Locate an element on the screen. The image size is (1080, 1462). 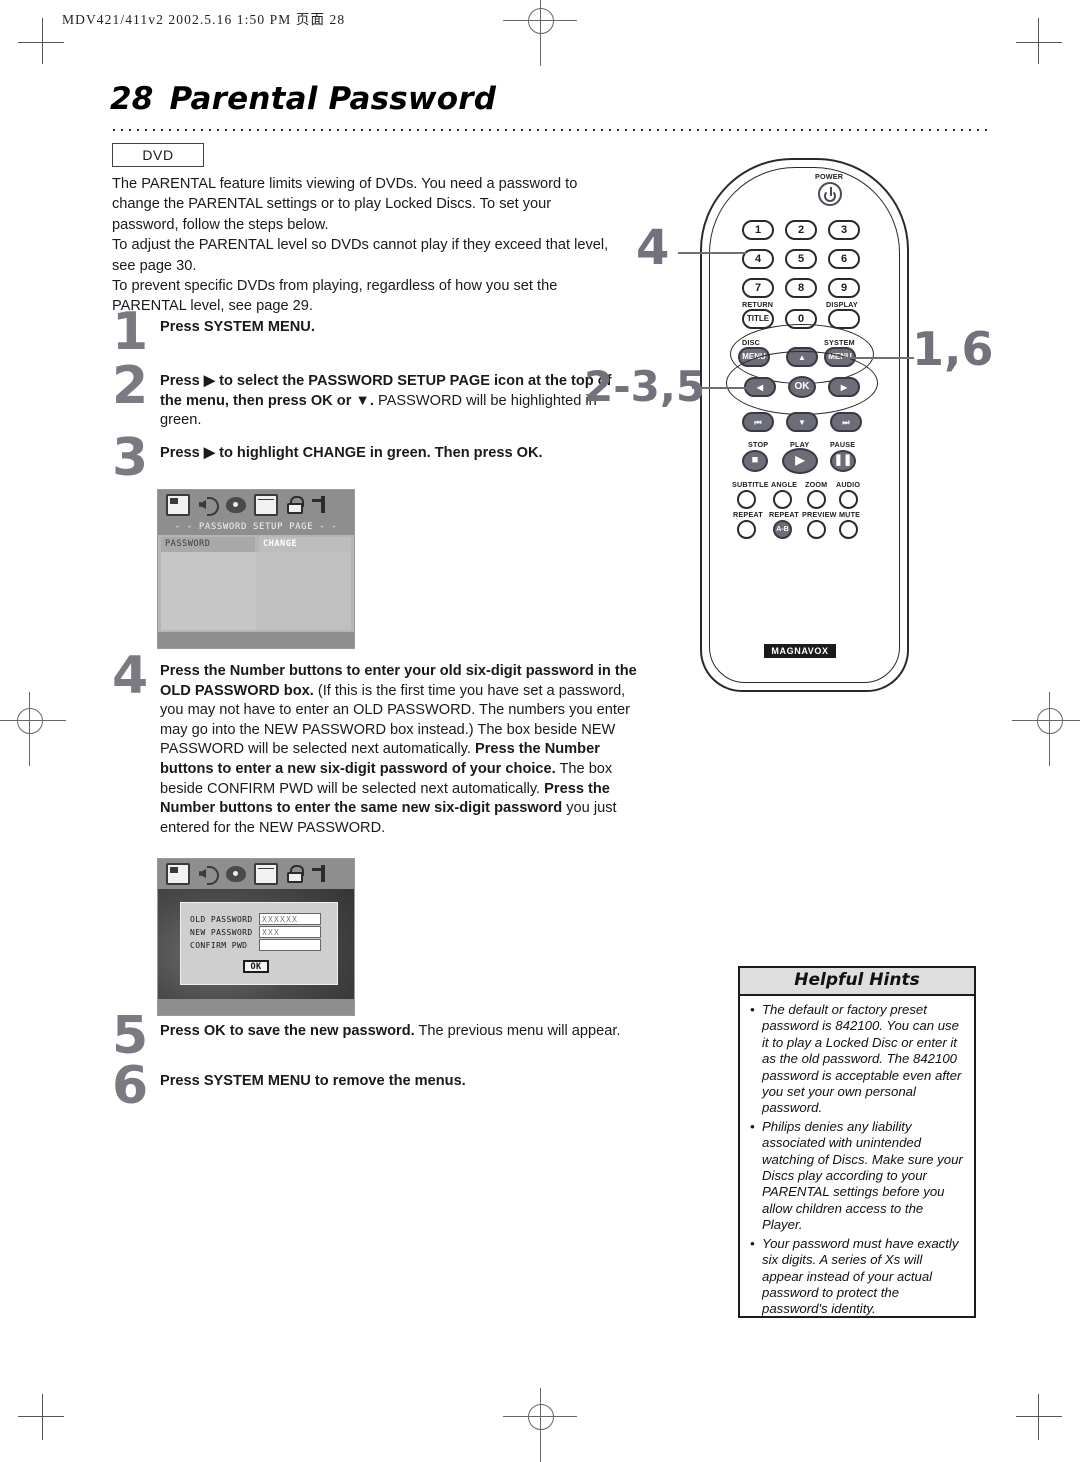
number-button-7: 7 is located at coordinates (758, 288).